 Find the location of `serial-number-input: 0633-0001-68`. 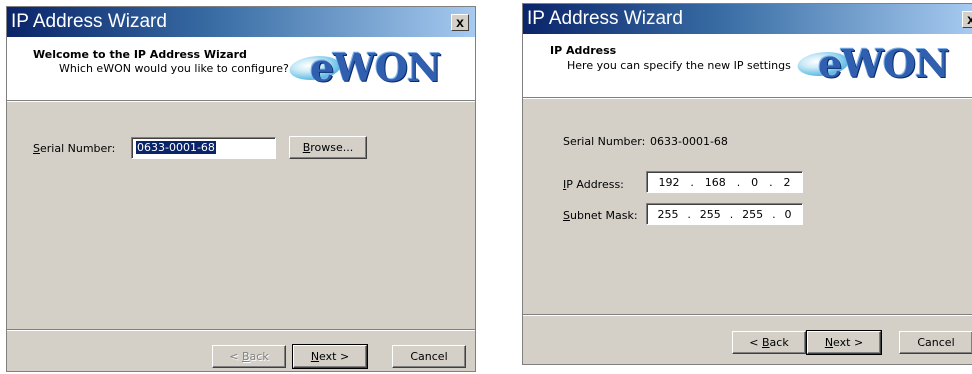

serial-number-input: 0633-0001-68 is located at coordinates (203, 148).